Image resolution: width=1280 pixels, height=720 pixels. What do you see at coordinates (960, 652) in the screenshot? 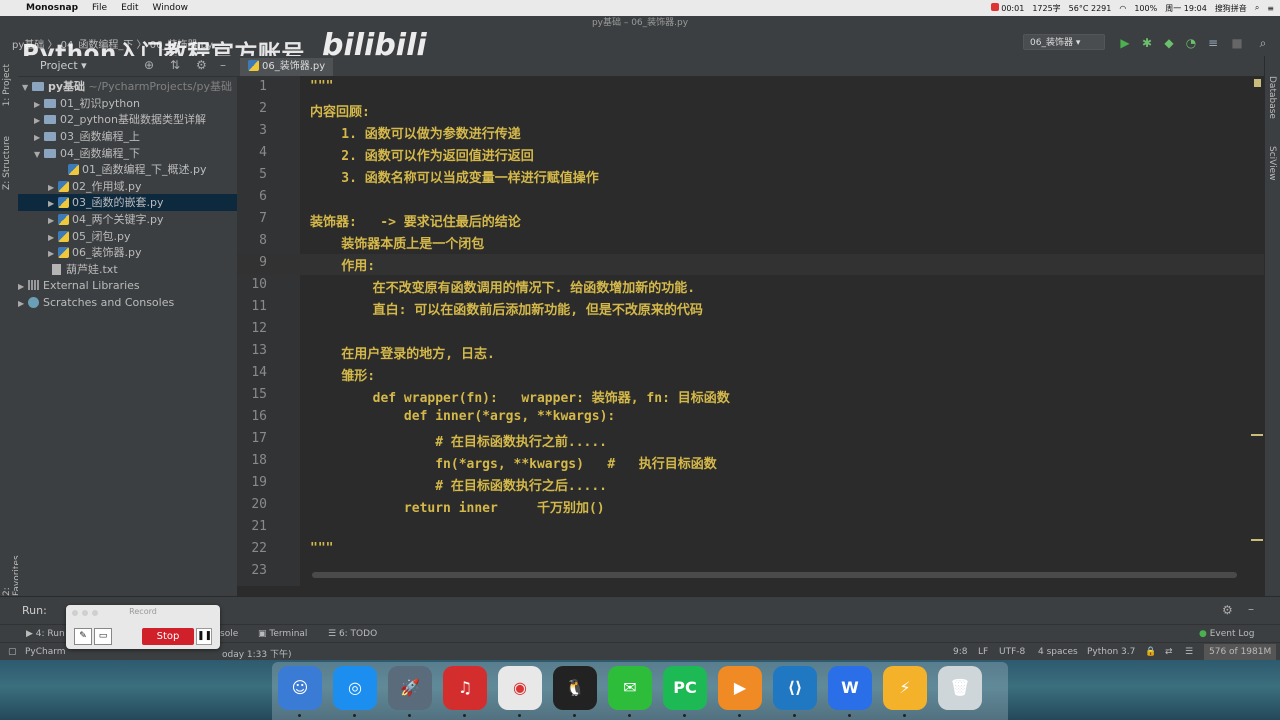
I see `status-position: 9:8` at bounding box center [960, 652].